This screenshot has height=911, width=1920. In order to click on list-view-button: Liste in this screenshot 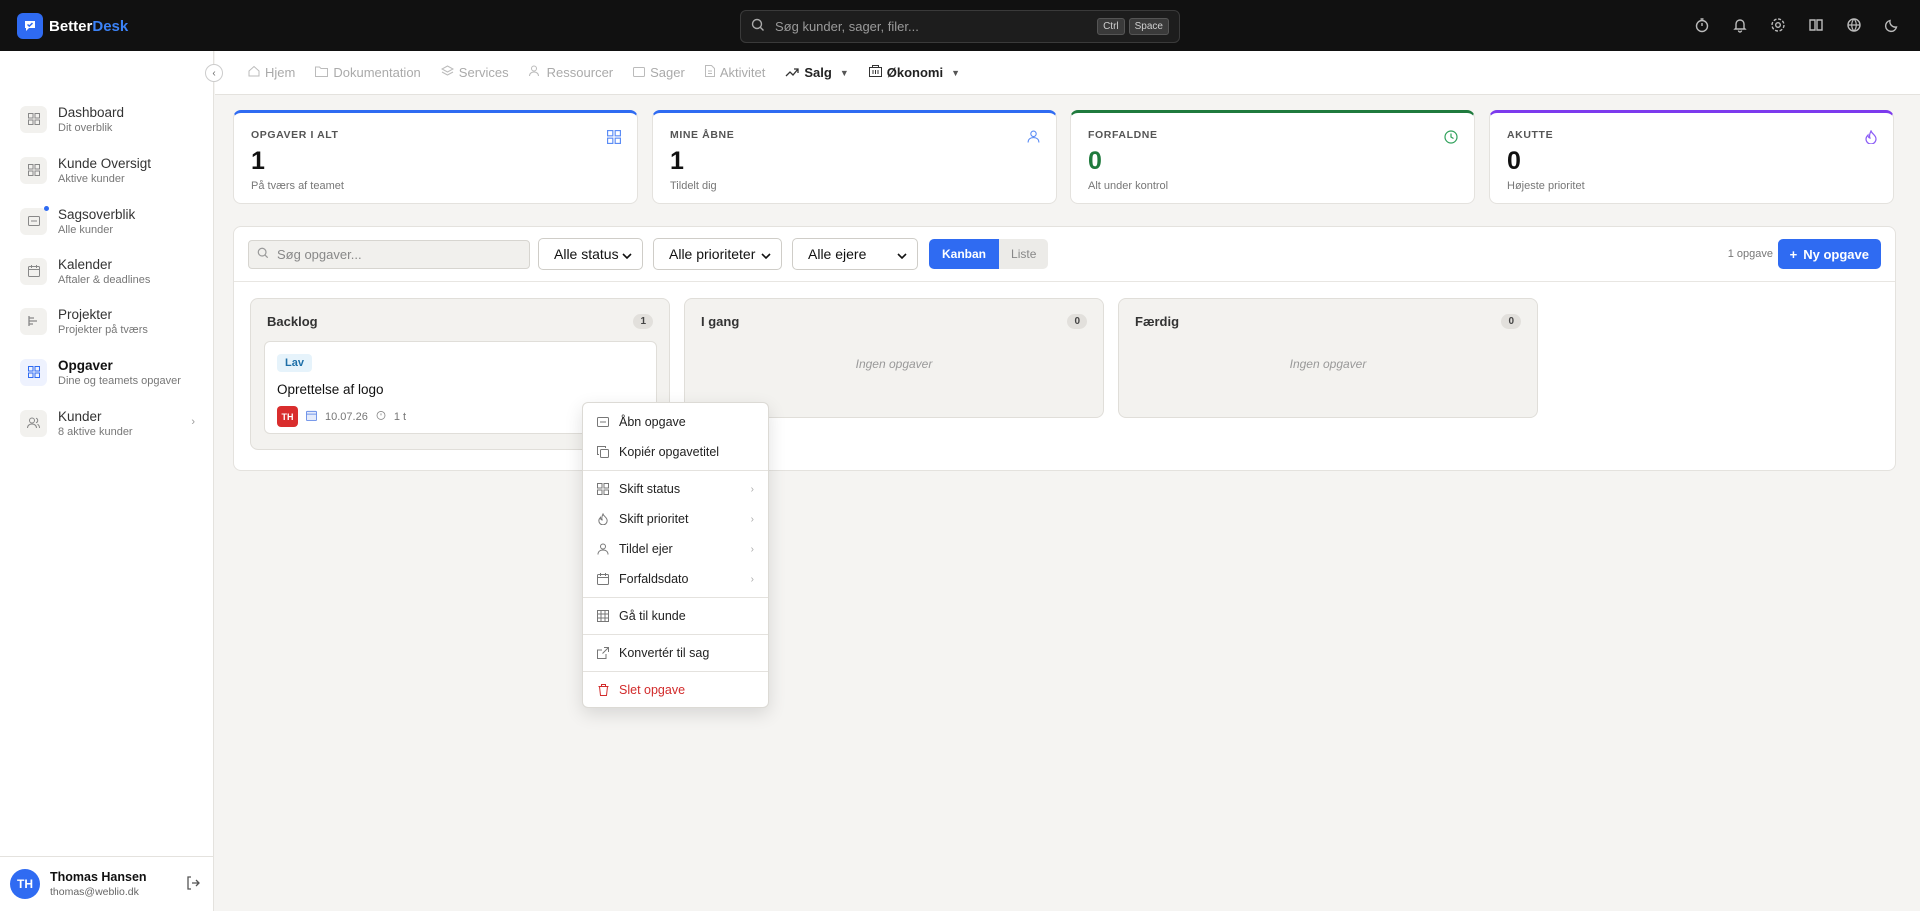, I will do `click(1024, 254)`.